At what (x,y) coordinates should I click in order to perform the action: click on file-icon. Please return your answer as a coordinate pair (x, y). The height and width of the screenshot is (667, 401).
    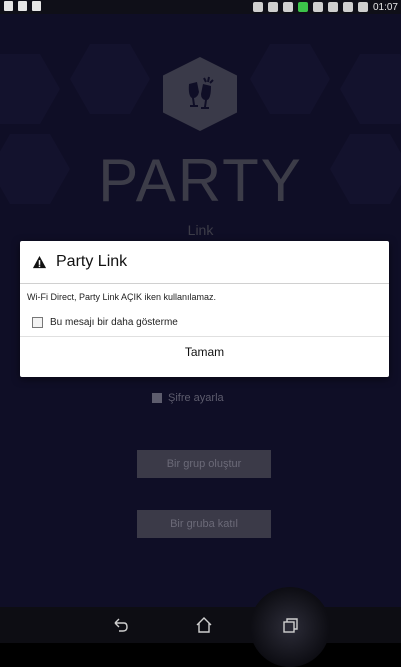
    Looking at the image, I should click on (22, 6).